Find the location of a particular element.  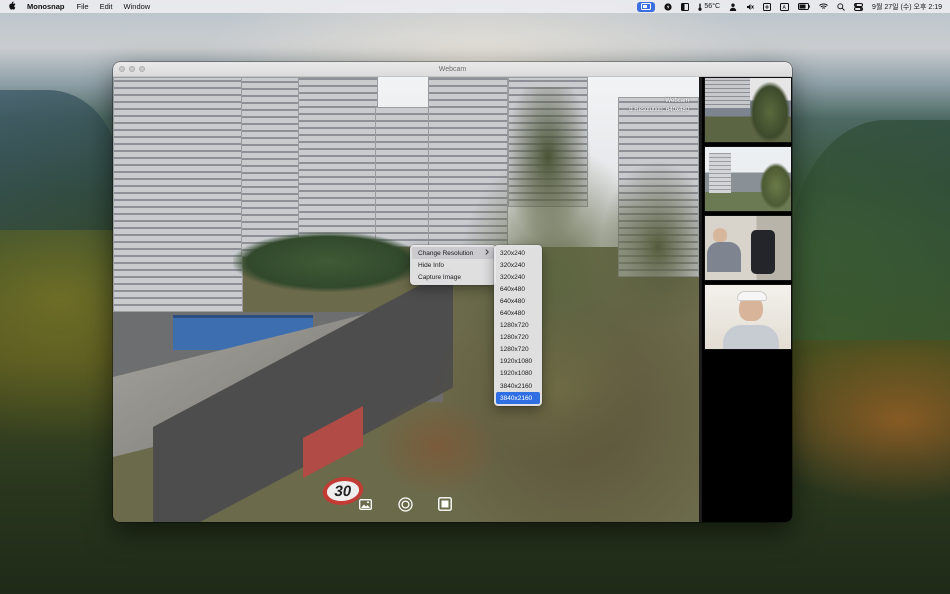

stop-icon is located at coordinates (445, 504).